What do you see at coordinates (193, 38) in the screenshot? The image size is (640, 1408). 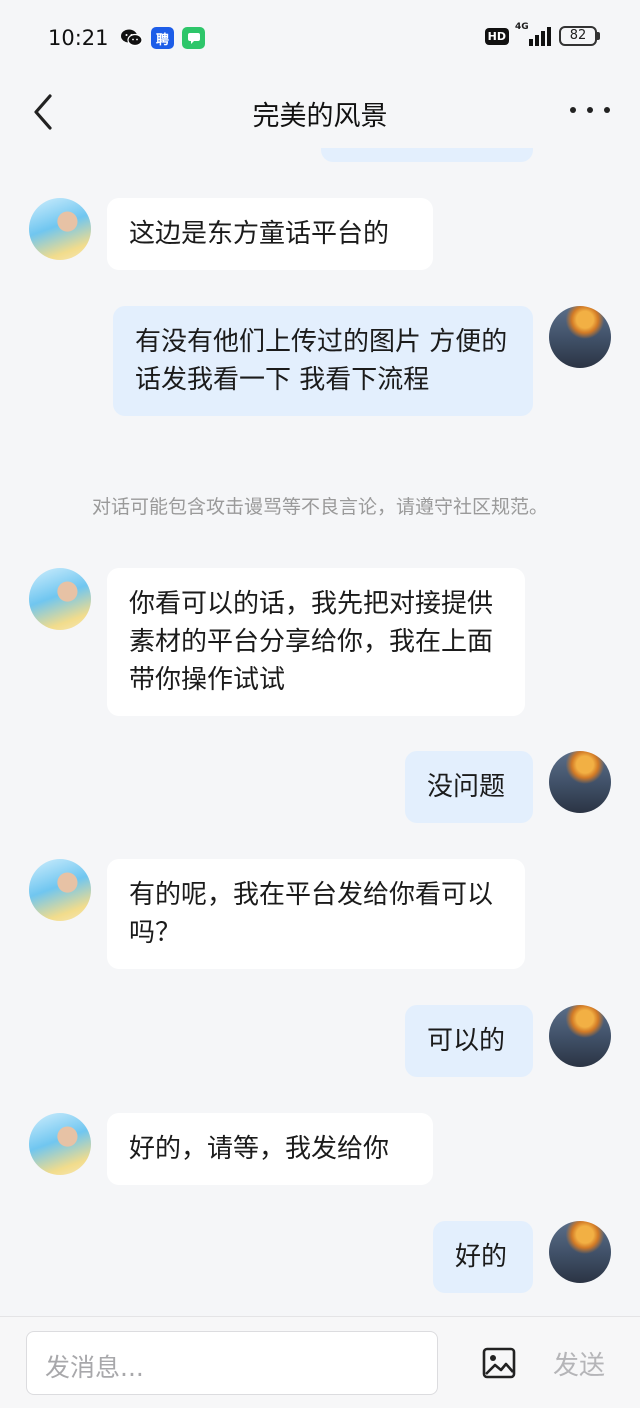 I see `messages-app-icon` at bounding box center [193, 38].